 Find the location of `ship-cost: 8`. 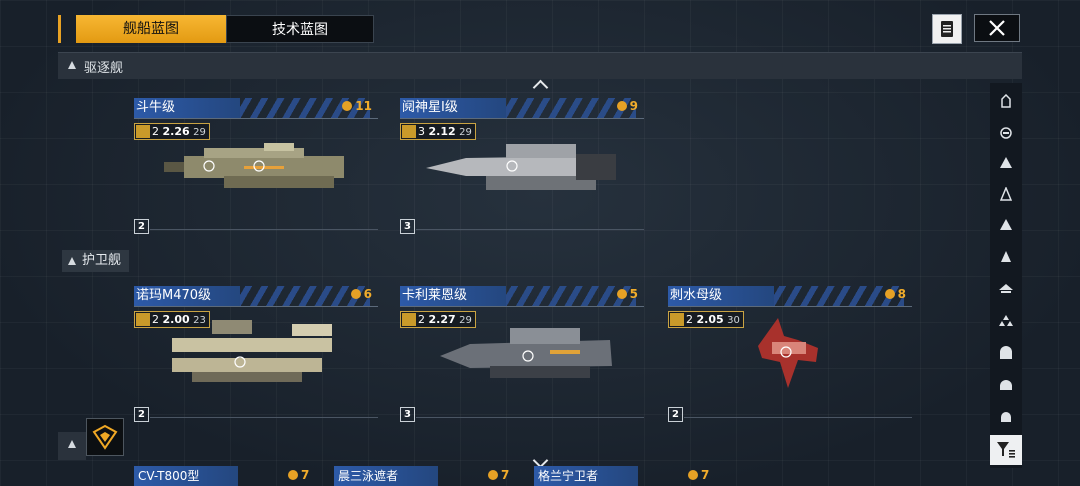

ship-cost: 8 is located at coordinates (895, 294).